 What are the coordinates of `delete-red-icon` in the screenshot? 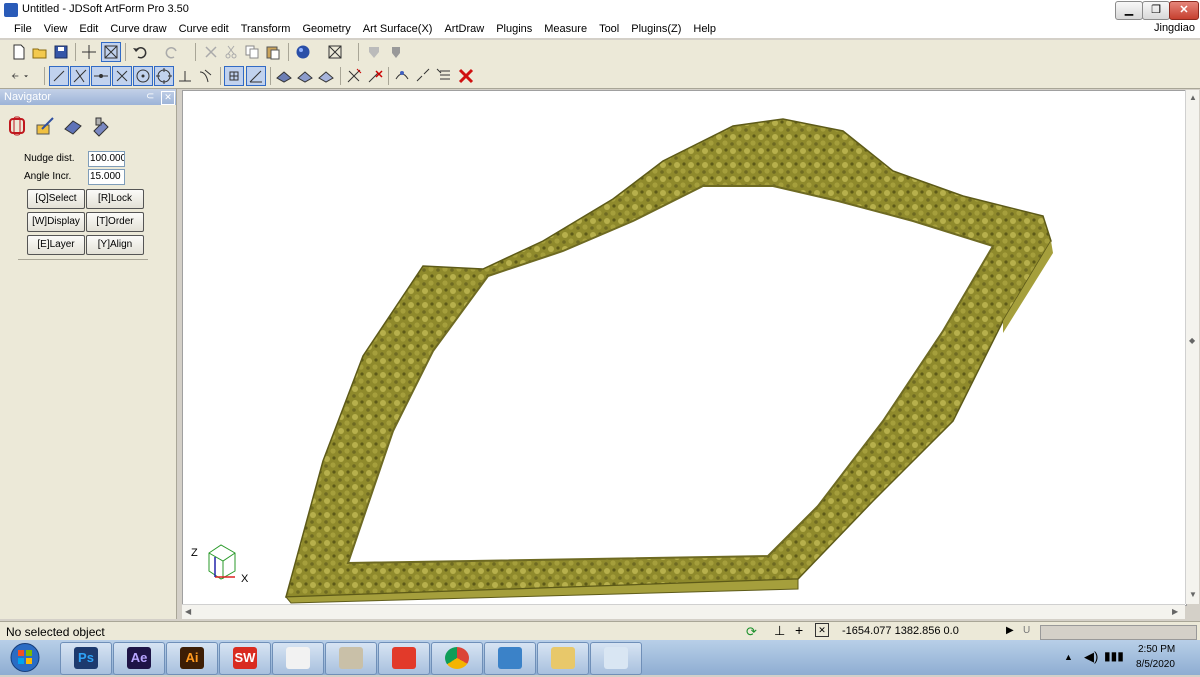 It's located at (466, 76).